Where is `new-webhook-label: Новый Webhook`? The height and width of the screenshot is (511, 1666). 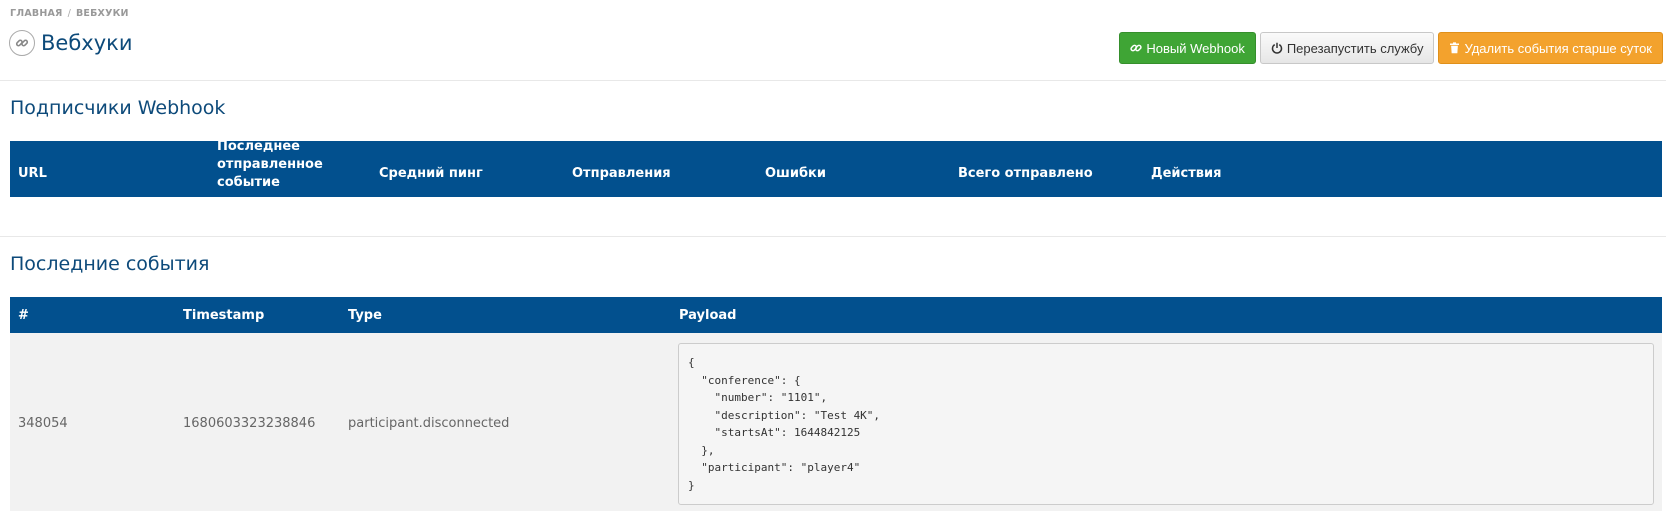
new-webhook-label: Новый Webhook is located at coordinates (1195, 48).